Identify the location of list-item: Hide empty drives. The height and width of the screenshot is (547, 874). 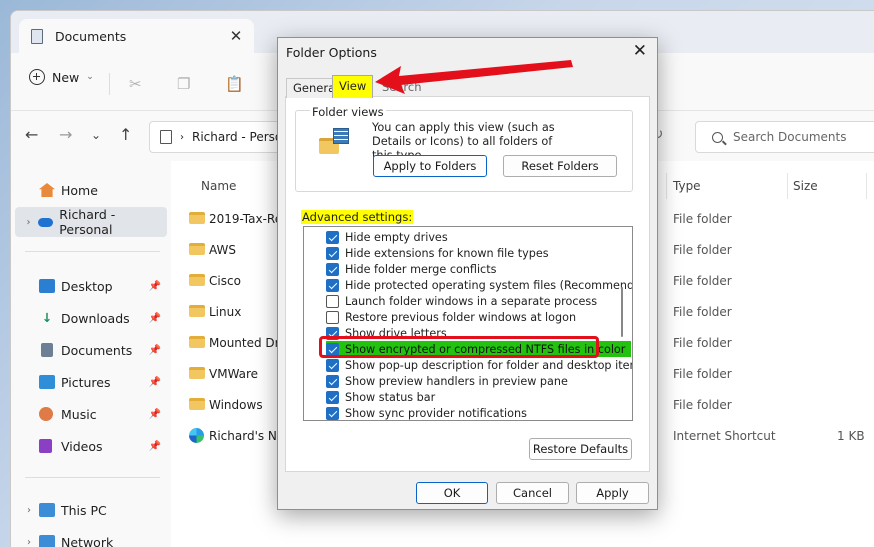
(387, 237).